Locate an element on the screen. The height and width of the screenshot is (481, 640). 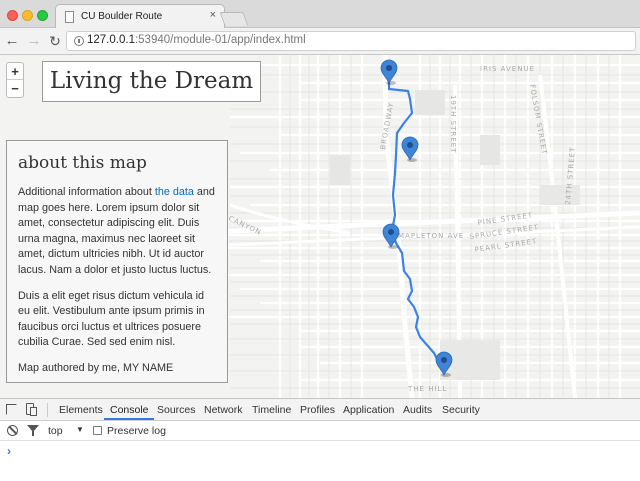
zoom-out-button: − is located at coordinates (15, 88).